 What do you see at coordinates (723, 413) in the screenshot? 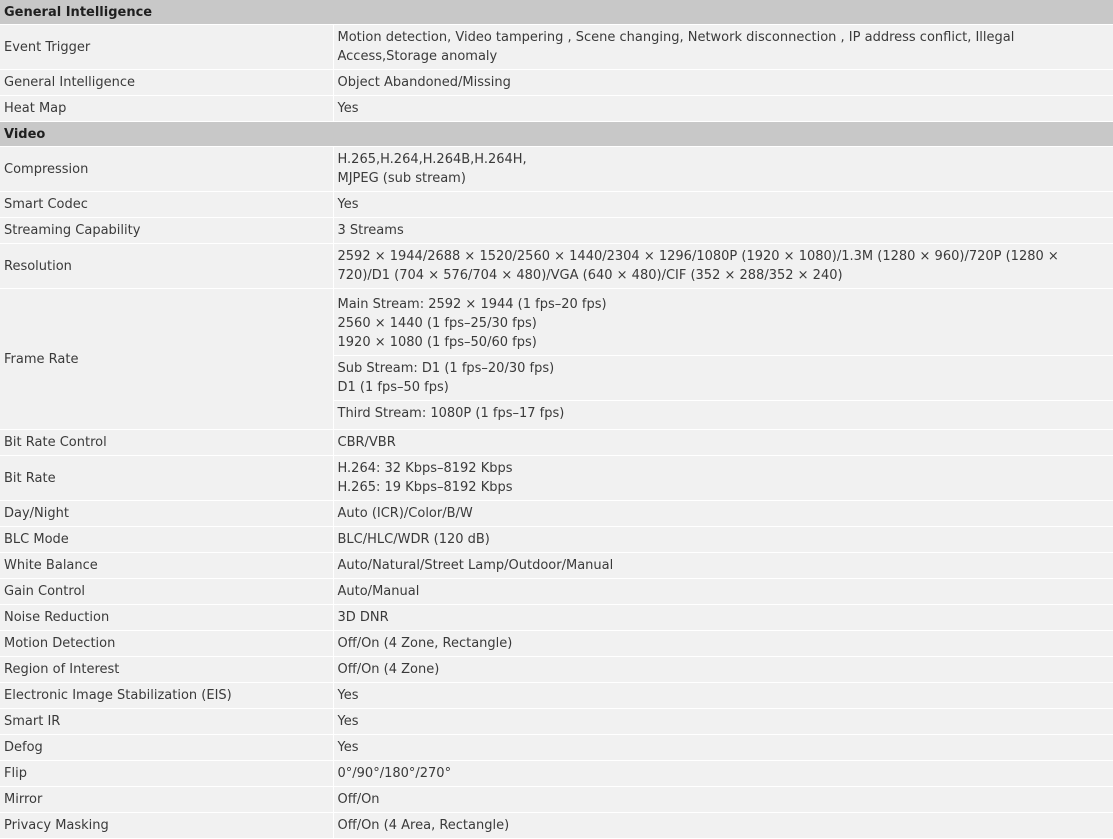
I see `spec-value-block: Third Stream: 1080P (1 fps–17 fps)` at bounding box center [723, 413].